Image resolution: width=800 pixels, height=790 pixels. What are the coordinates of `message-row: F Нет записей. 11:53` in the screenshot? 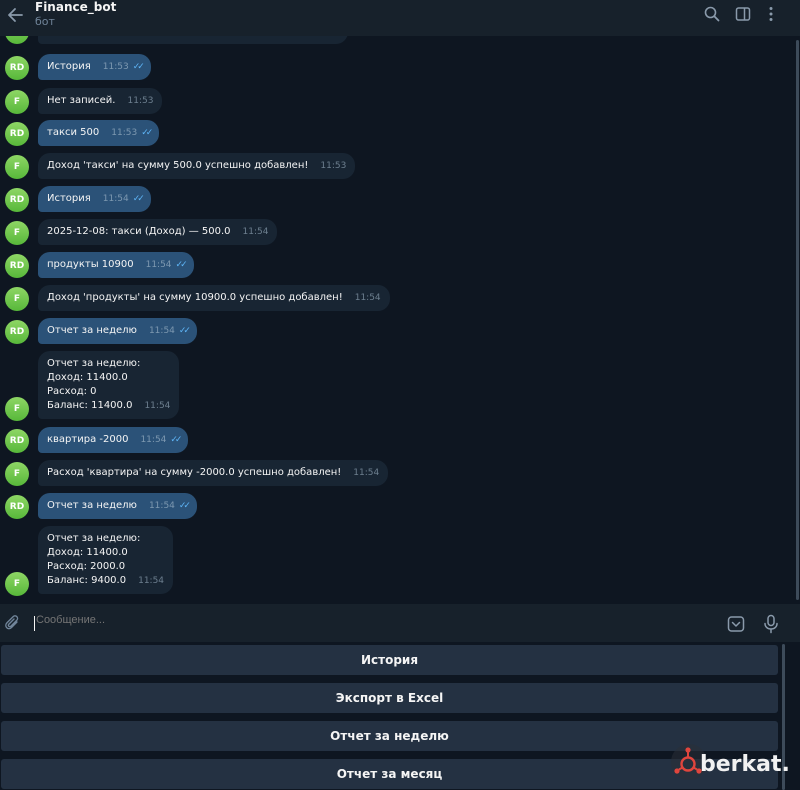 It's located at (395, 101).